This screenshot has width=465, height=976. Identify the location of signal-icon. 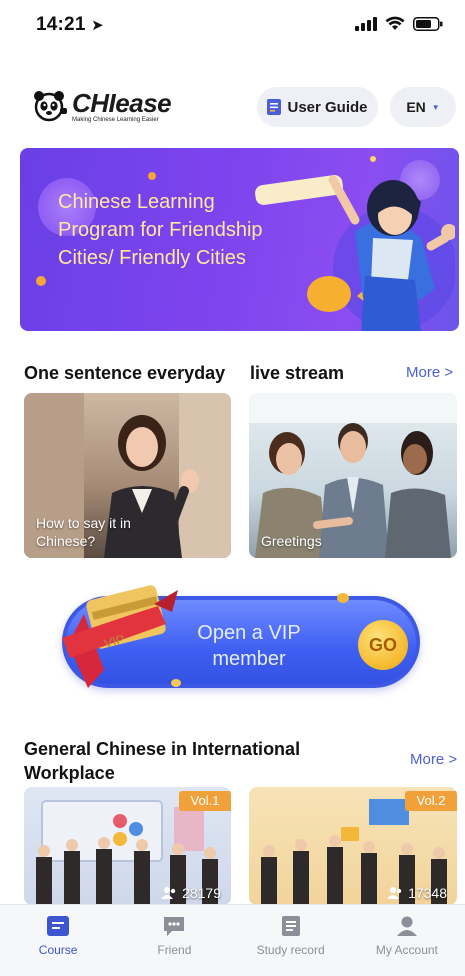
(366, 23).